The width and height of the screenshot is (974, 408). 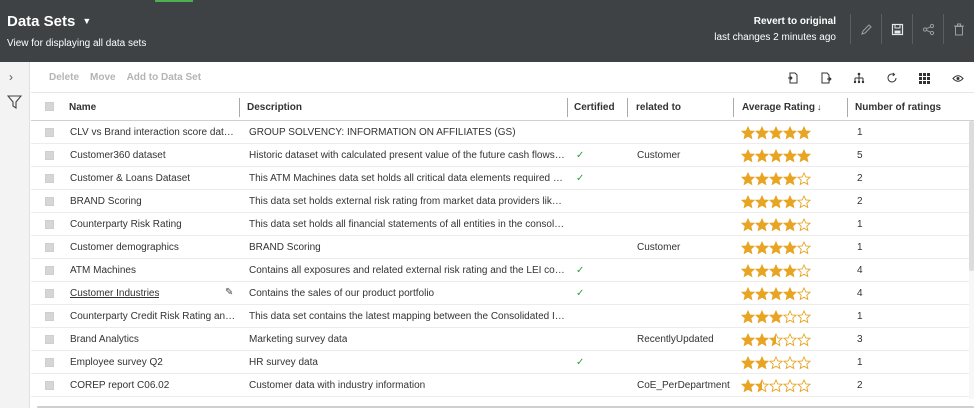 I want to click on cell-name: Customer360 dataset, so click(x=154, y=155).